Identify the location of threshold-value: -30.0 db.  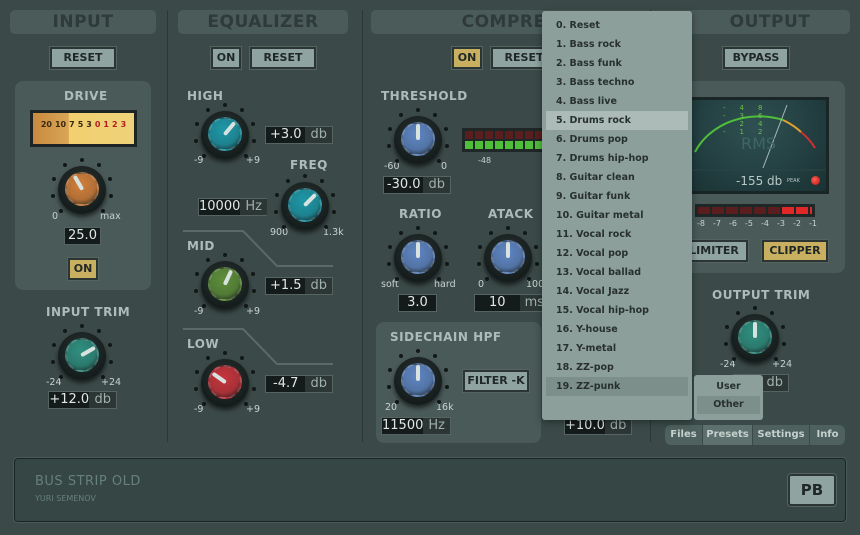
(417, 185).